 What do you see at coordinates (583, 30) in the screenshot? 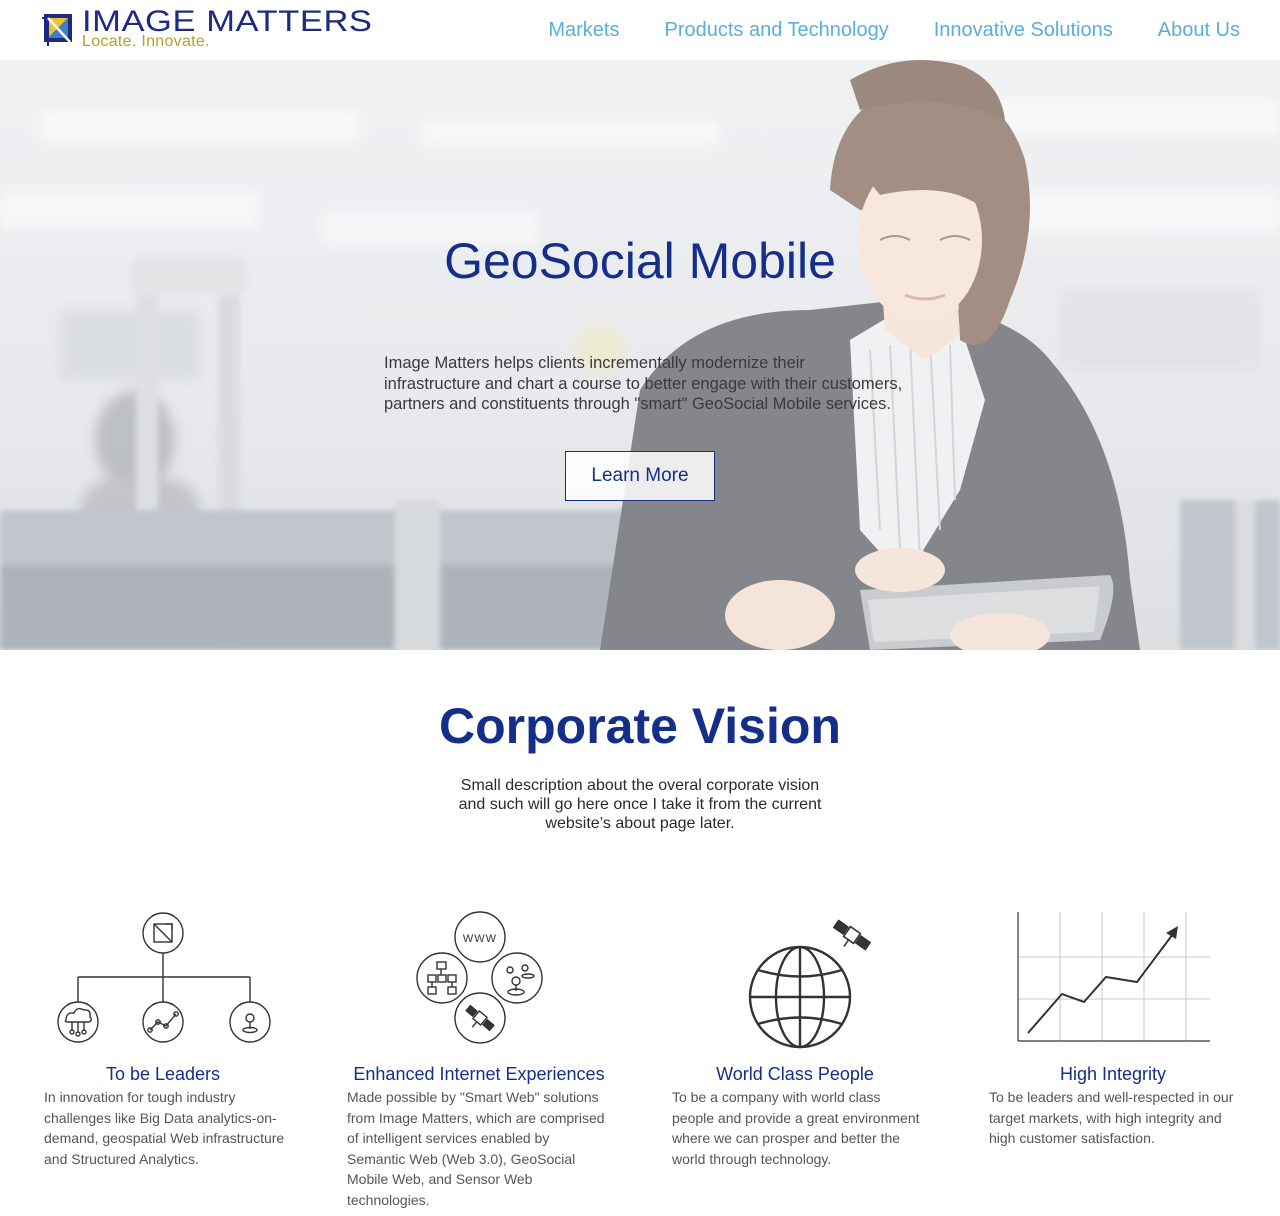
I see `nav-markets: Markets` at bounding box center [583, 30].